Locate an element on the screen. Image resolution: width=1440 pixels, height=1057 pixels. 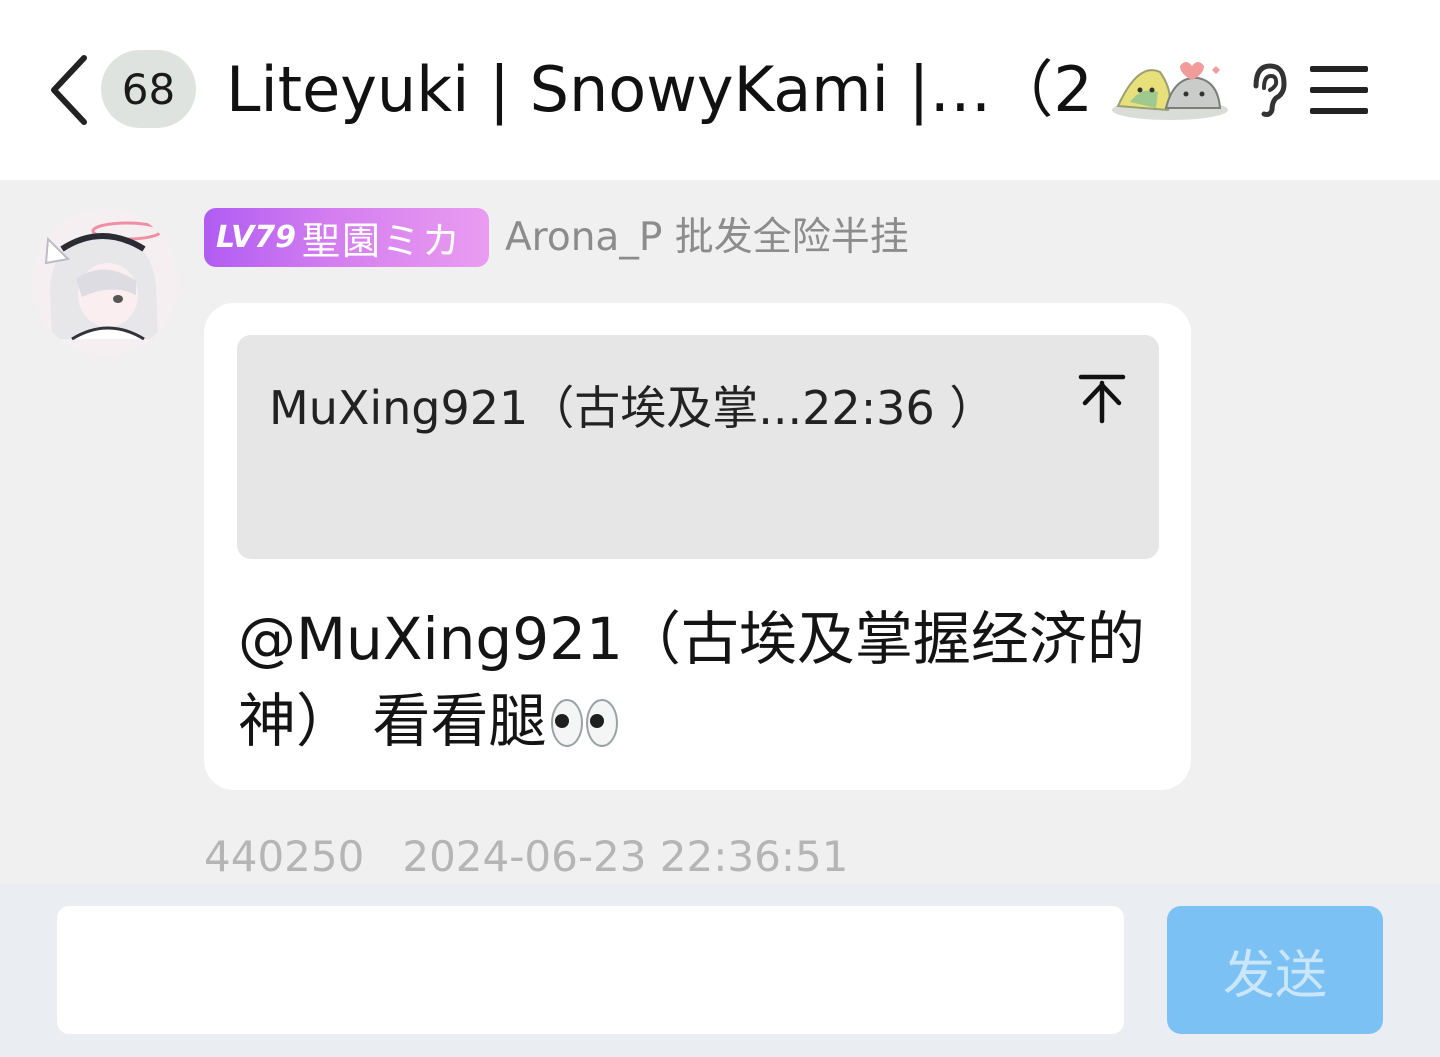
message-input is located at coordinates (590, 970).